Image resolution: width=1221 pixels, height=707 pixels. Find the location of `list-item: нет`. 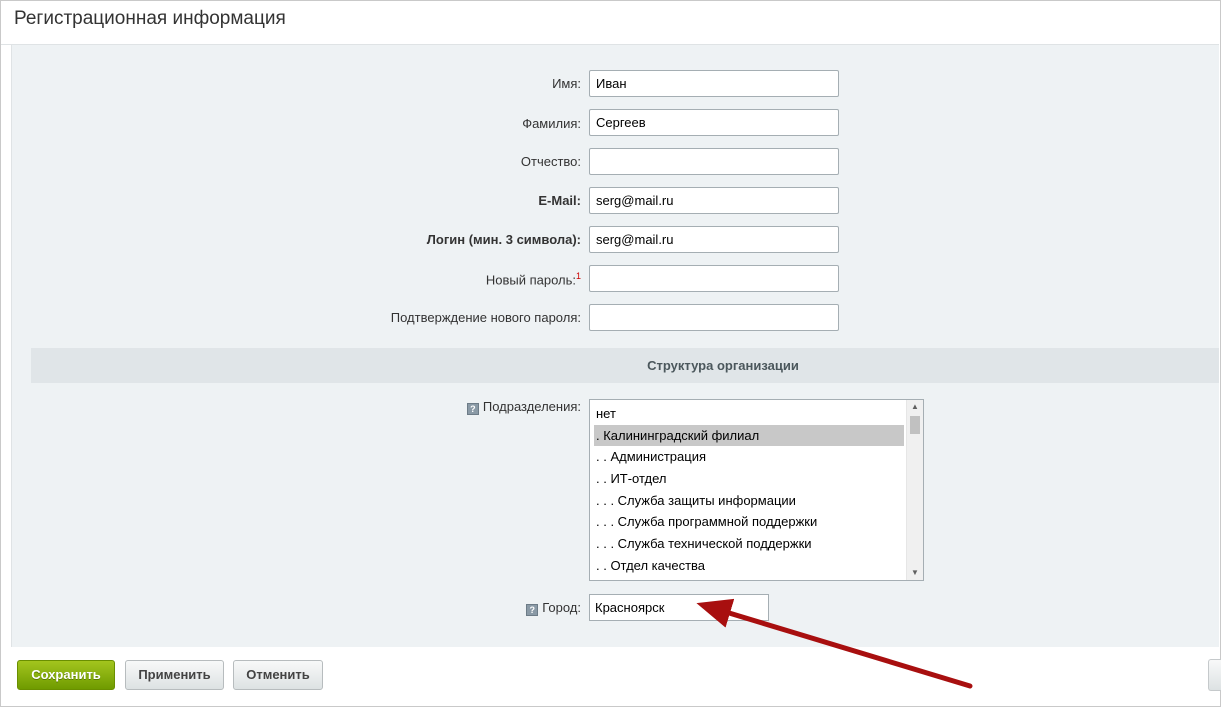

list-item: нет is located at coordinates (749, 414).